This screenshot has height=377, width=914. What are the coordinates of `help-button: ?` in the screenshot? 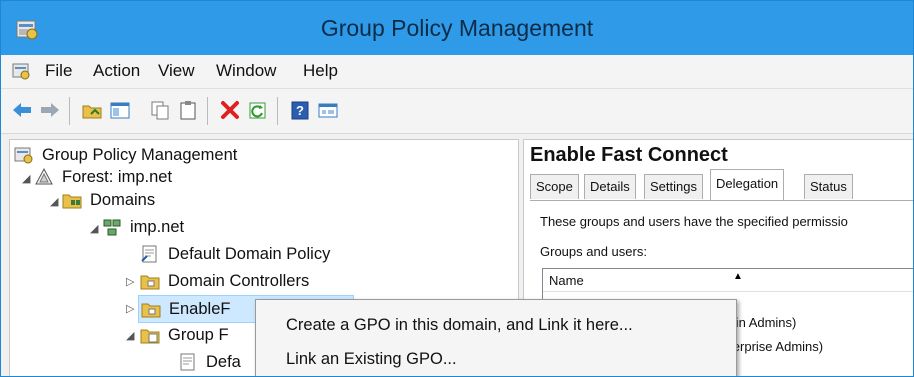 It's located at (300, 110).